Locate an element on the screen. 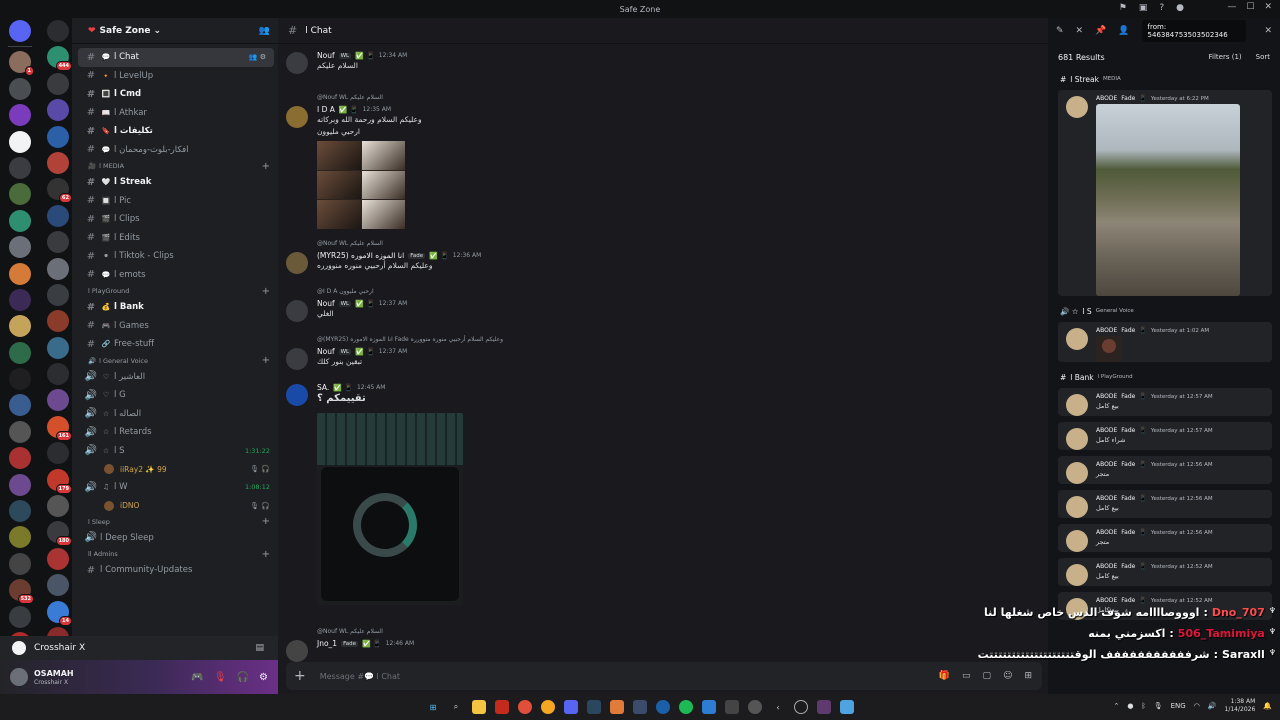 Image resolution: width=1280 pixels, height=720 pixels. reply-preview: @Nouf WL السلام عليكم is located at coordinates (651, 633).